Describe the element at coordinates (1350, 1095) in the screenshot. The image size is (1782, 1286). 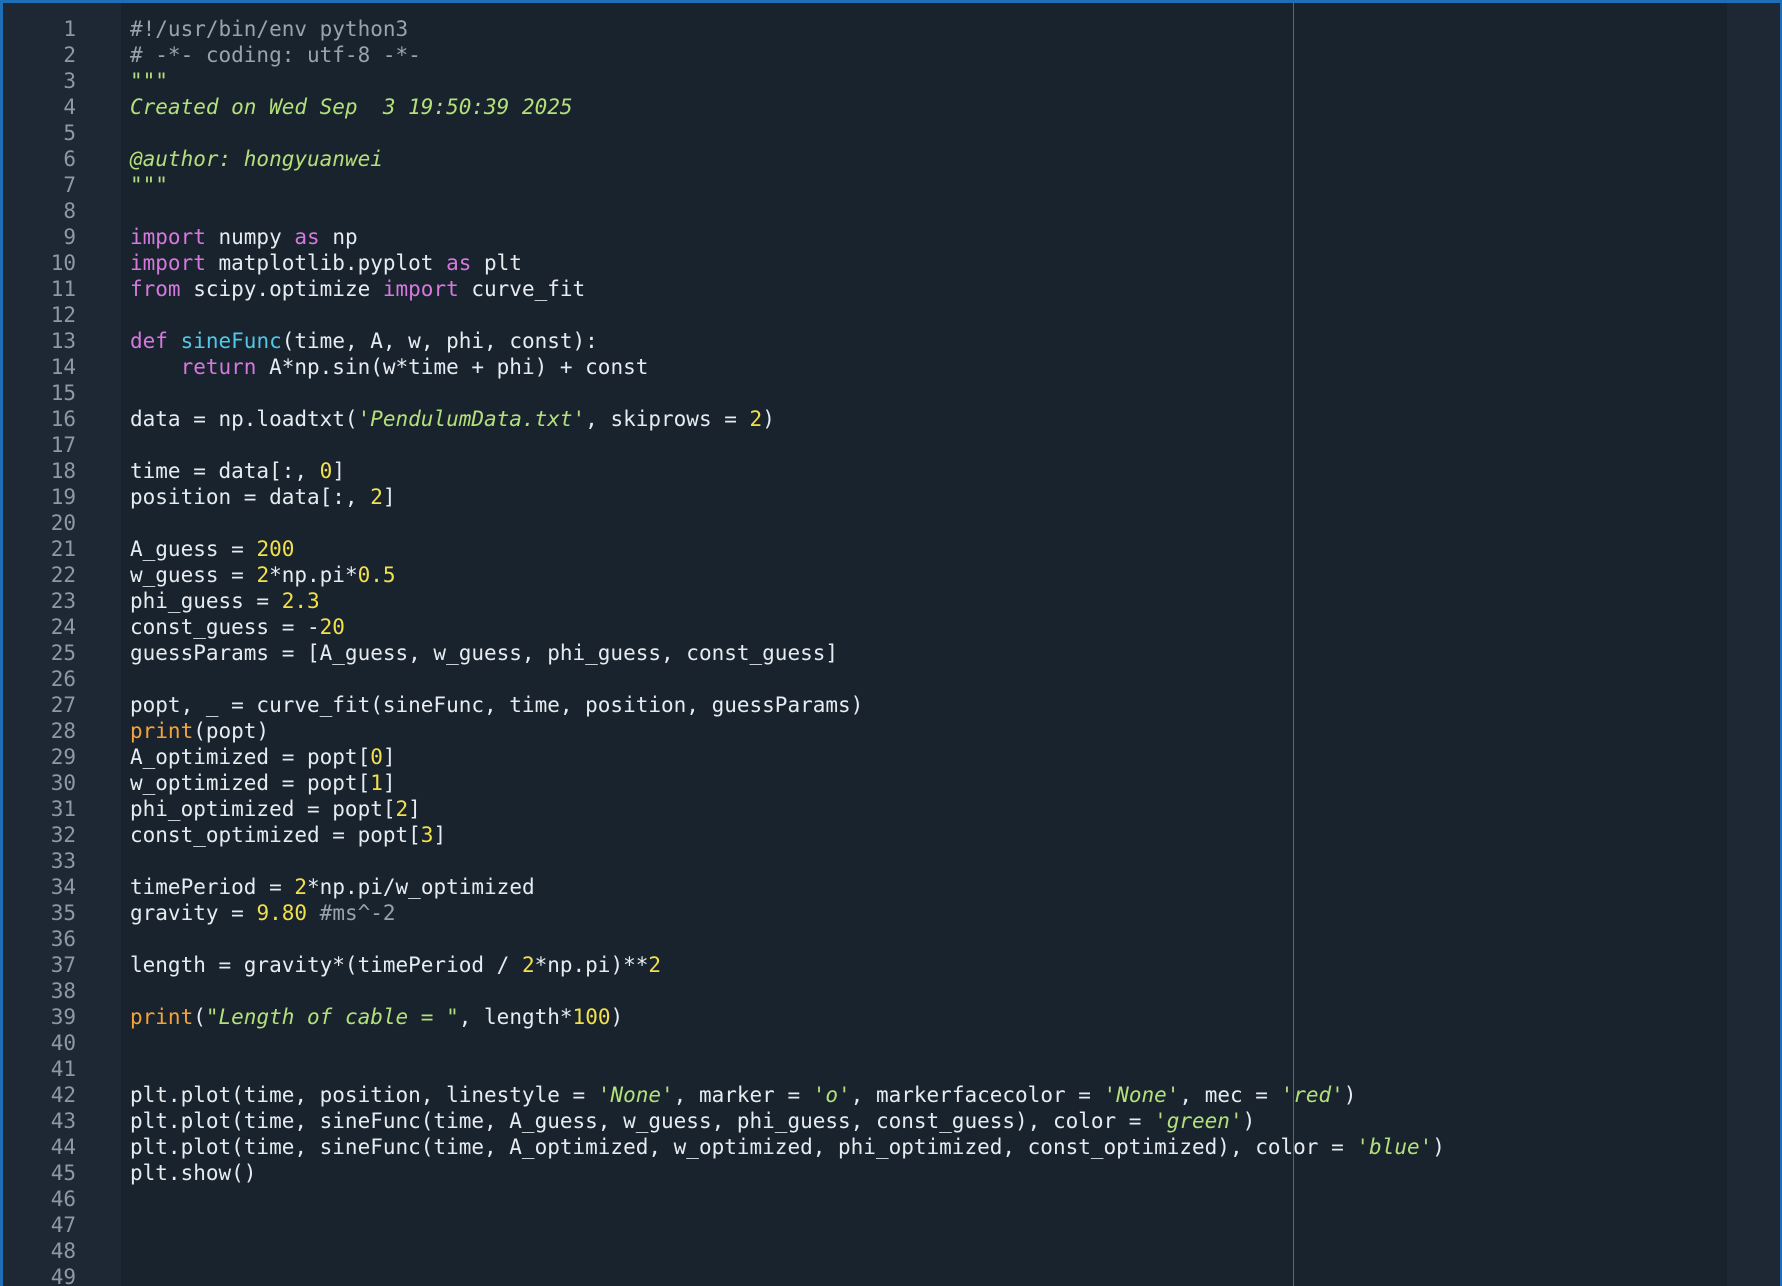
I see `text-token: )` at that location.